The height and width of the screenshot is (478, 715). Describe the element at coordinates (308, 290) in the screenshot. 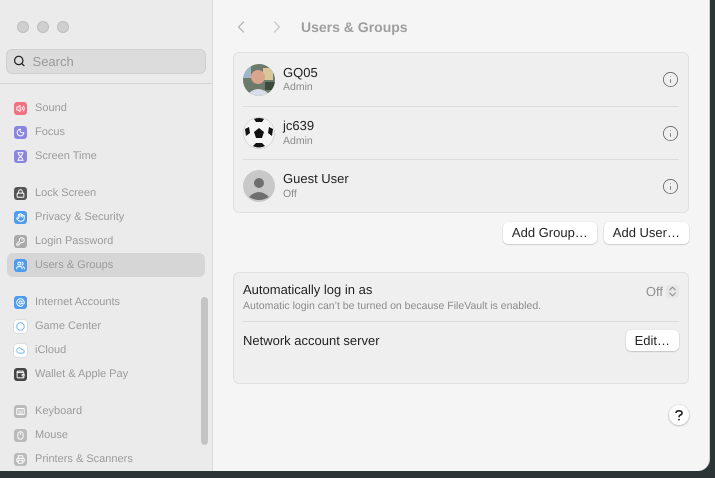

I see `setting-label: Automatically log in as` at that location.